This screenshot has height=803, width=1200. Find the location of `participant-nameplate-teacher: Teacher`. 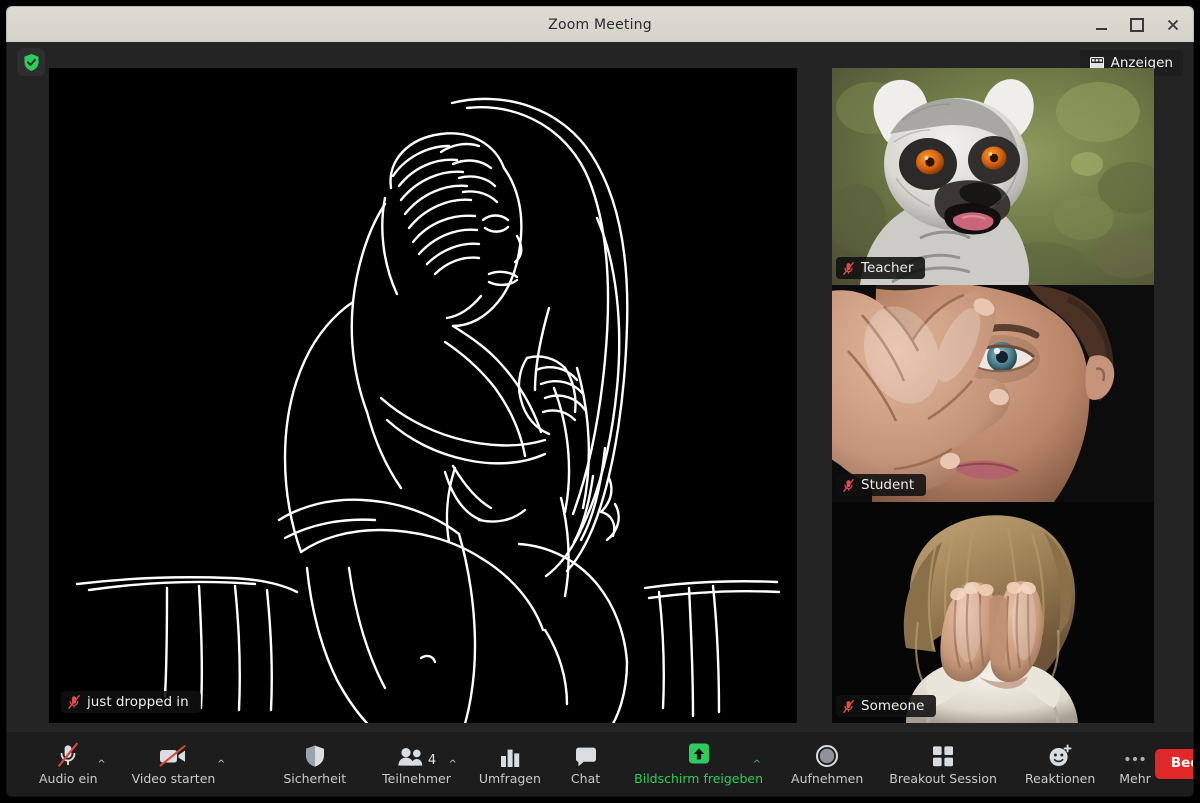

participant-nameplate-teacher: Teacher is located at coordinates (881, 268).